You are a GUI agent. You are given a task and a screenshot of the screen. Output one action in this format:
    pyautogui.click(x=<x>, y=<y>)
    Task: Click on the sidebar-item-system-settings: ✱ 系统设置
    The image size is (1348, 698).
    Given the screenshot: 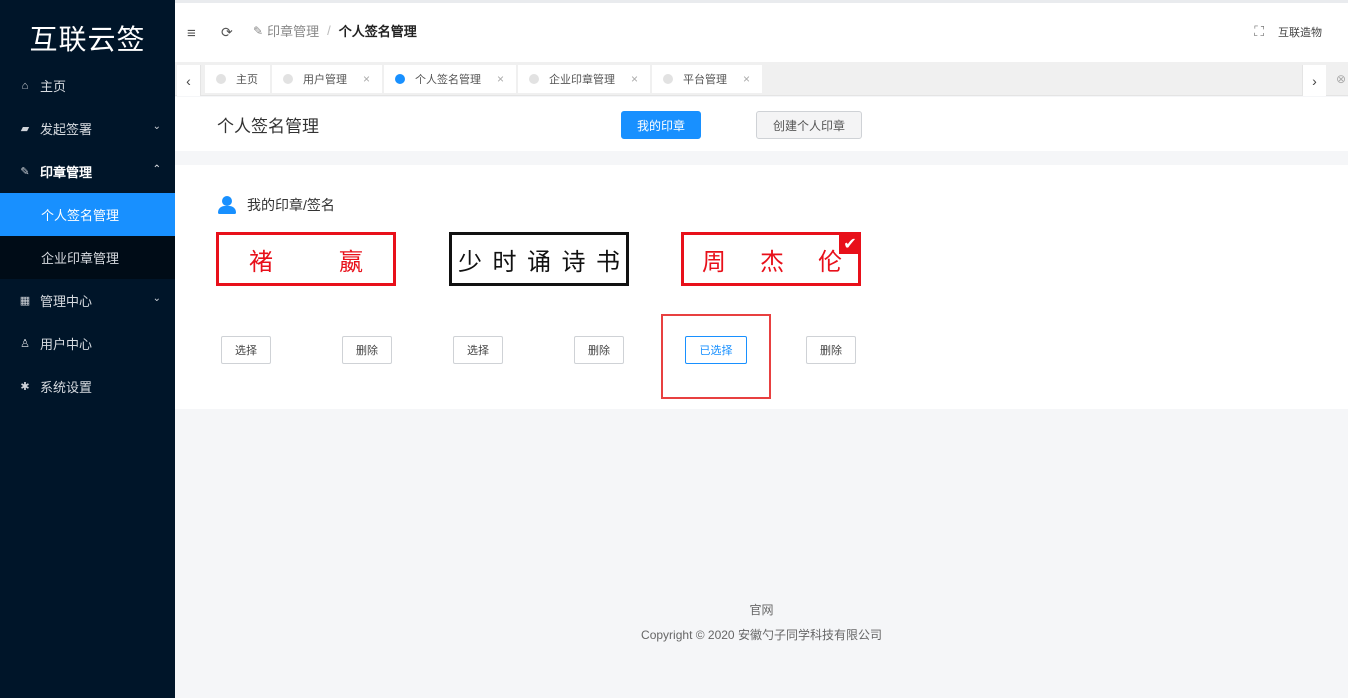 What is the action you would take?
    pyautogui.click(x=87, y=386)
    